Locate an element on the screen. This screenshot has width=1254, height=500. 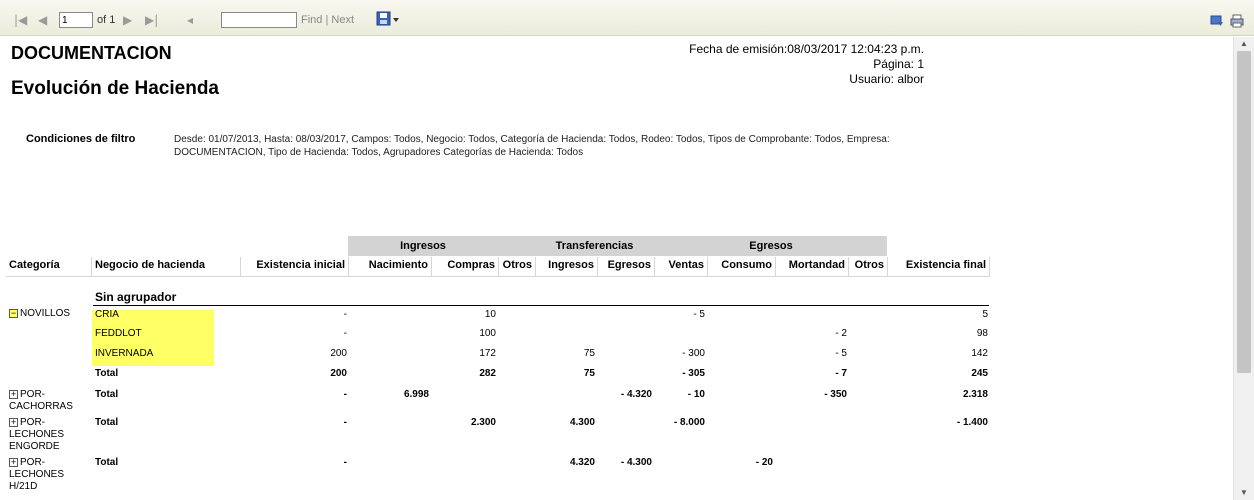
group-header-egresos: Egresos is located at coordinates (771, 246).